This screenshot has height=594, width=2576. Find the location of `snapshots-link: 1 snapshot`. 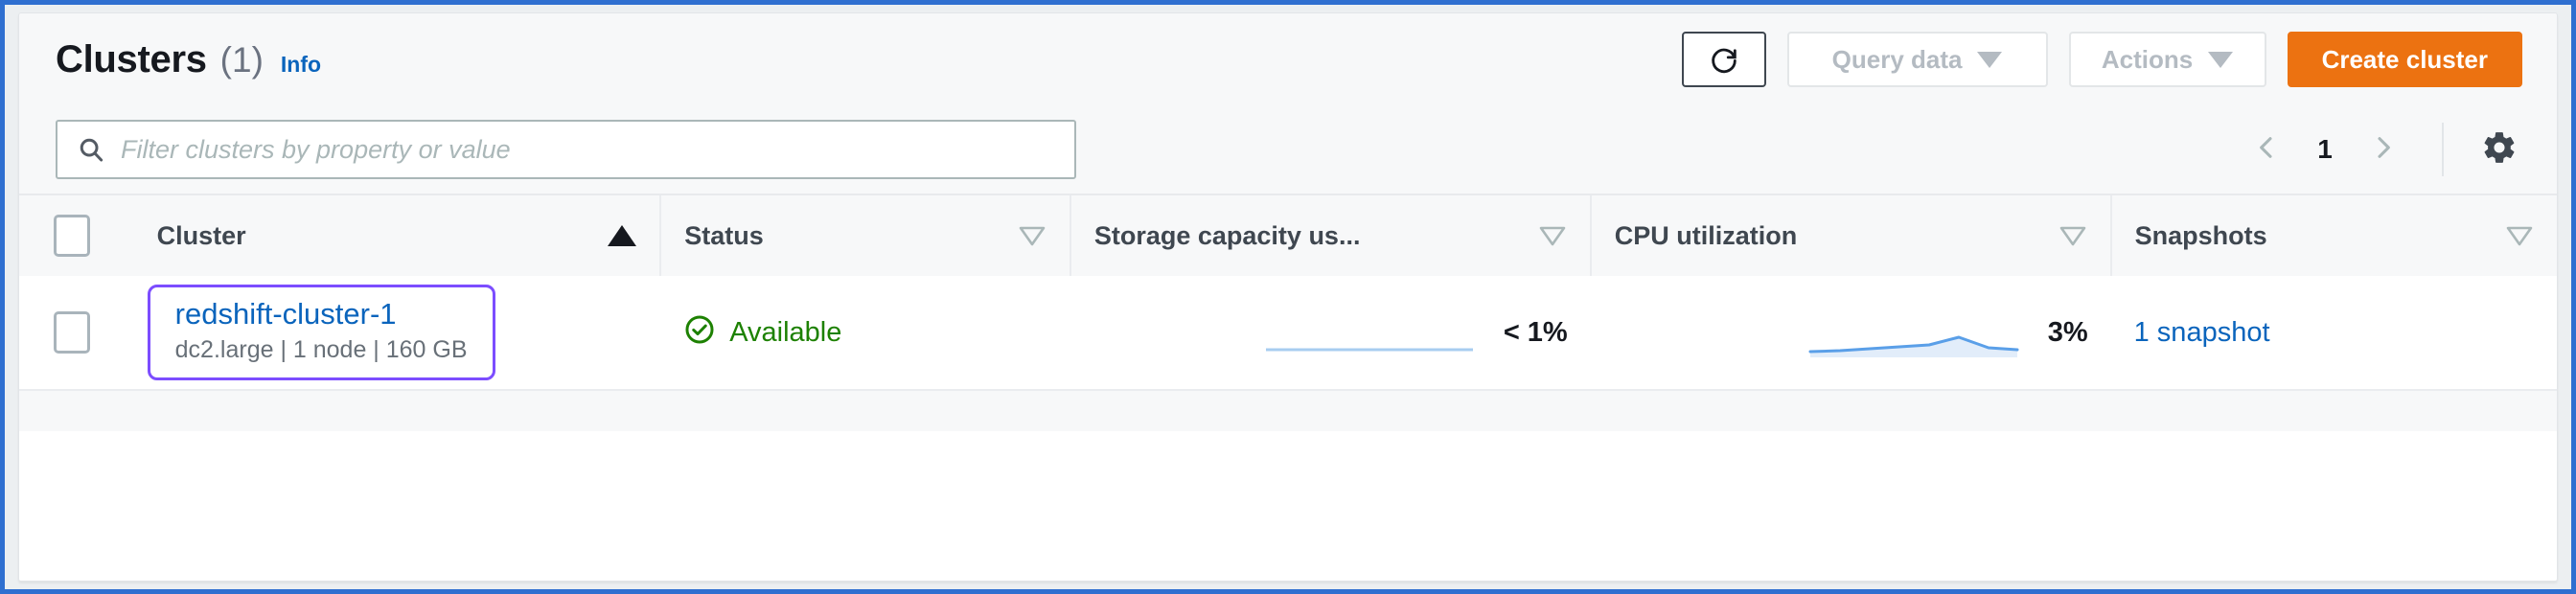

snapshots-link: 1 snapshot is located at coordinates (2202, 332).